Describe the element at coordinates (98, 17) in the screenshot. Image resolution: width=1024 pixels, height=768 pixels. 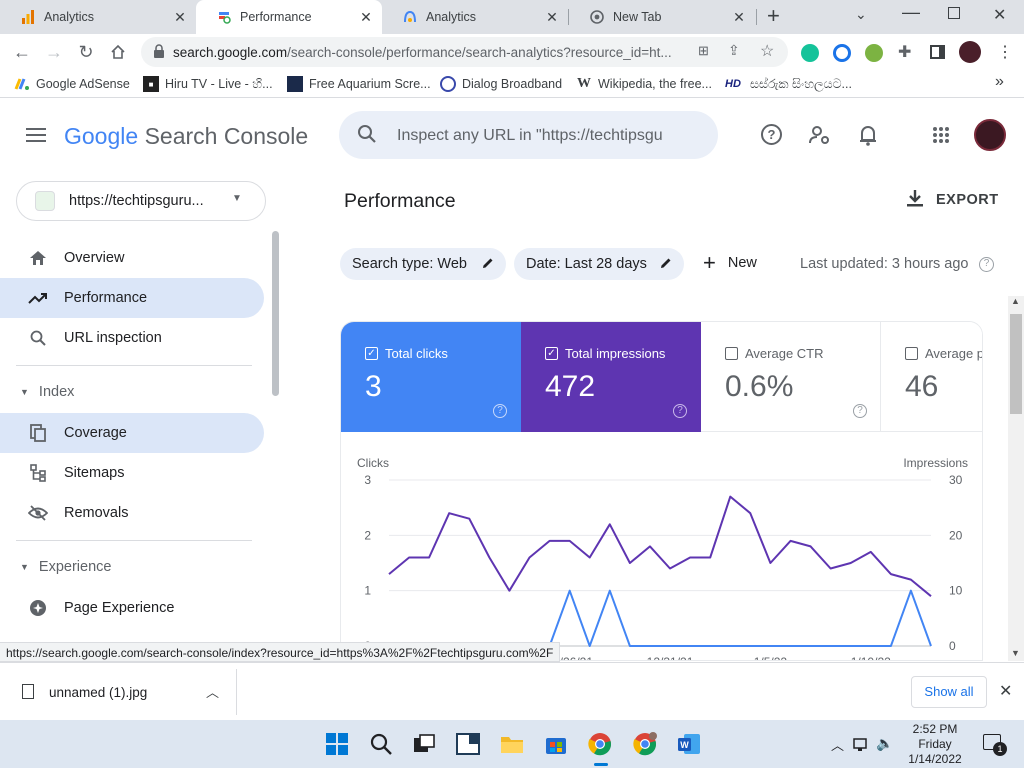
I see `tab-analytics-1: Analytics ✕` at that location.